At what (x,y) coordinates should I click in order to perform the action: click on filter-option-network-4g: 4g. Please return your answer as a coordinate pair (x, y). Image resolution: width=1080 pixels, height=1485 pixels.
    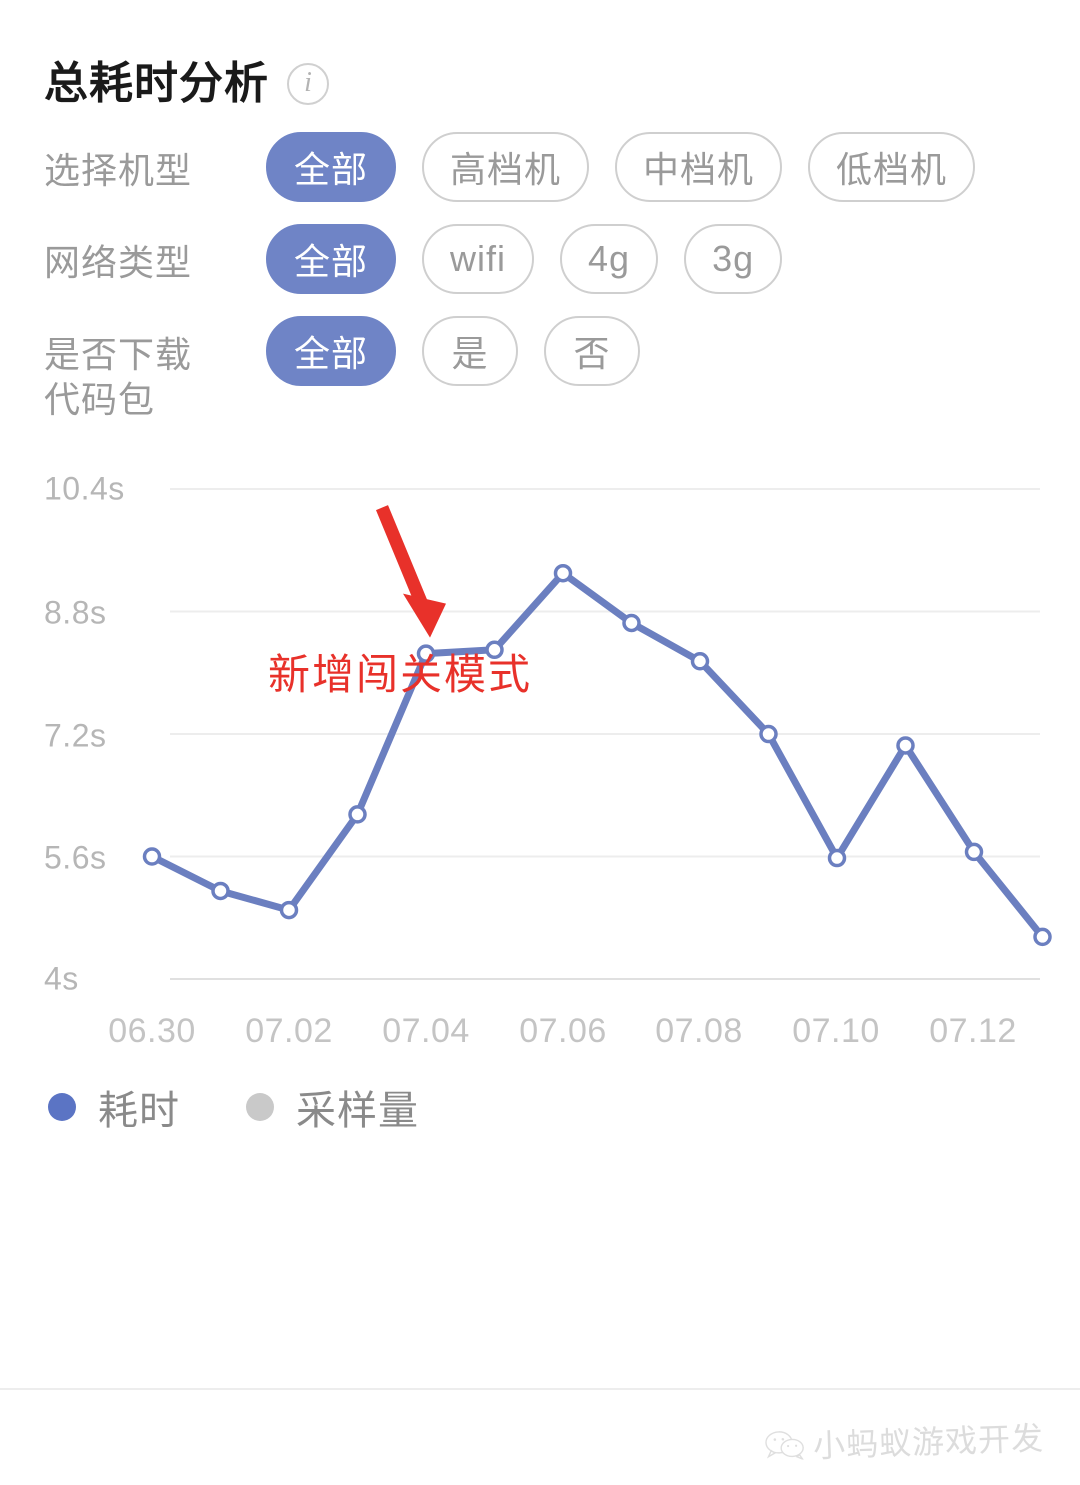
    Looking at the image, I should click on (609, 259).